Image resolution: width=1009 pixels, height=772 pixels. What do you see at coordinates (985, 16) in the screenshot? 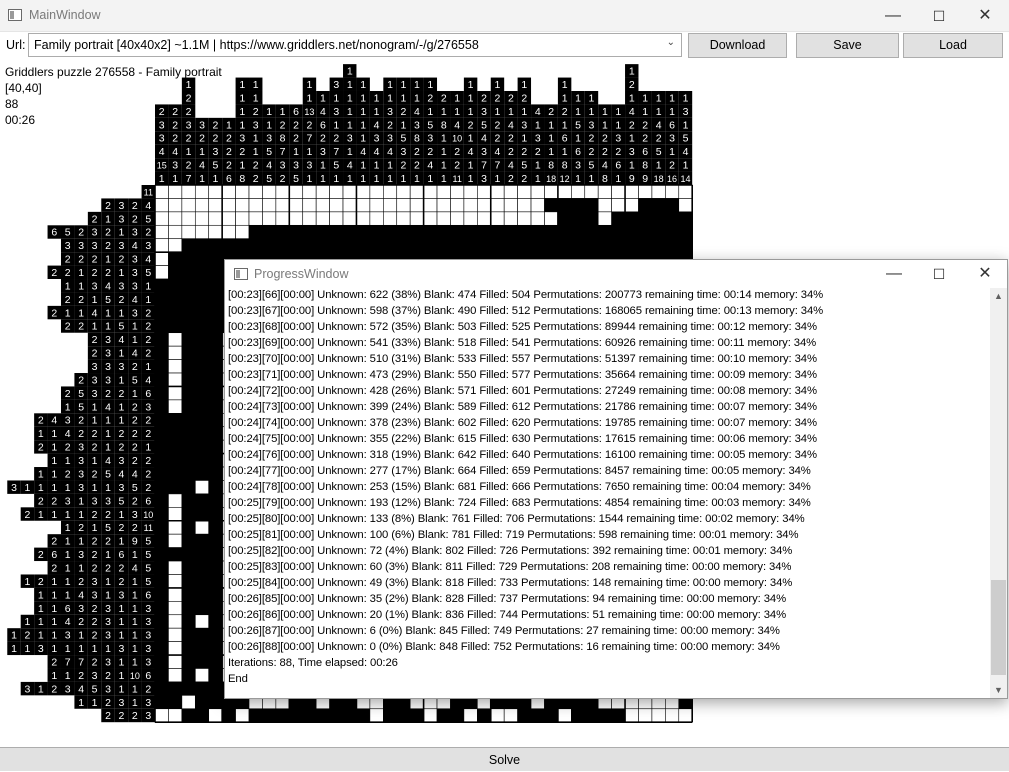
I see `close-button: ✕` at bounding box center [985, 16].